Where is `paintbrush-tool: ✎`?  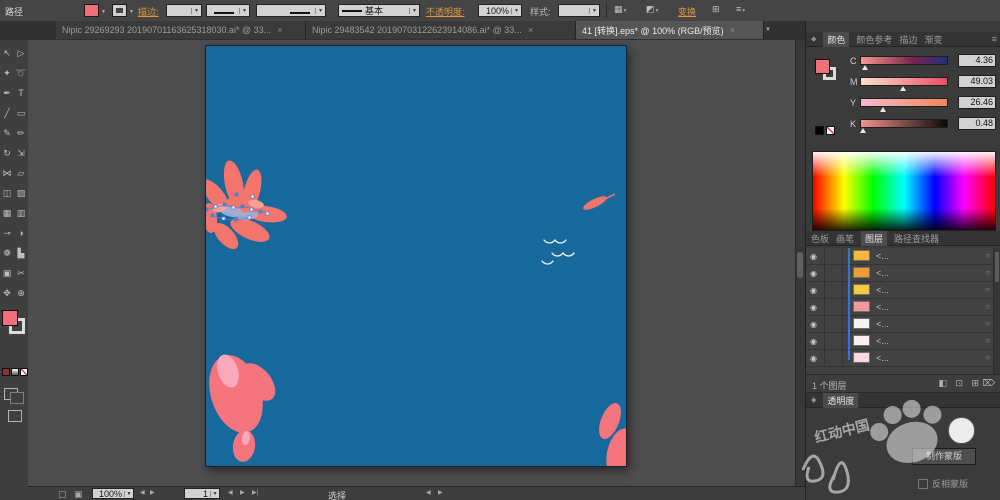
paintbrush-tool: ✎ is located at coordinates (7, 133).